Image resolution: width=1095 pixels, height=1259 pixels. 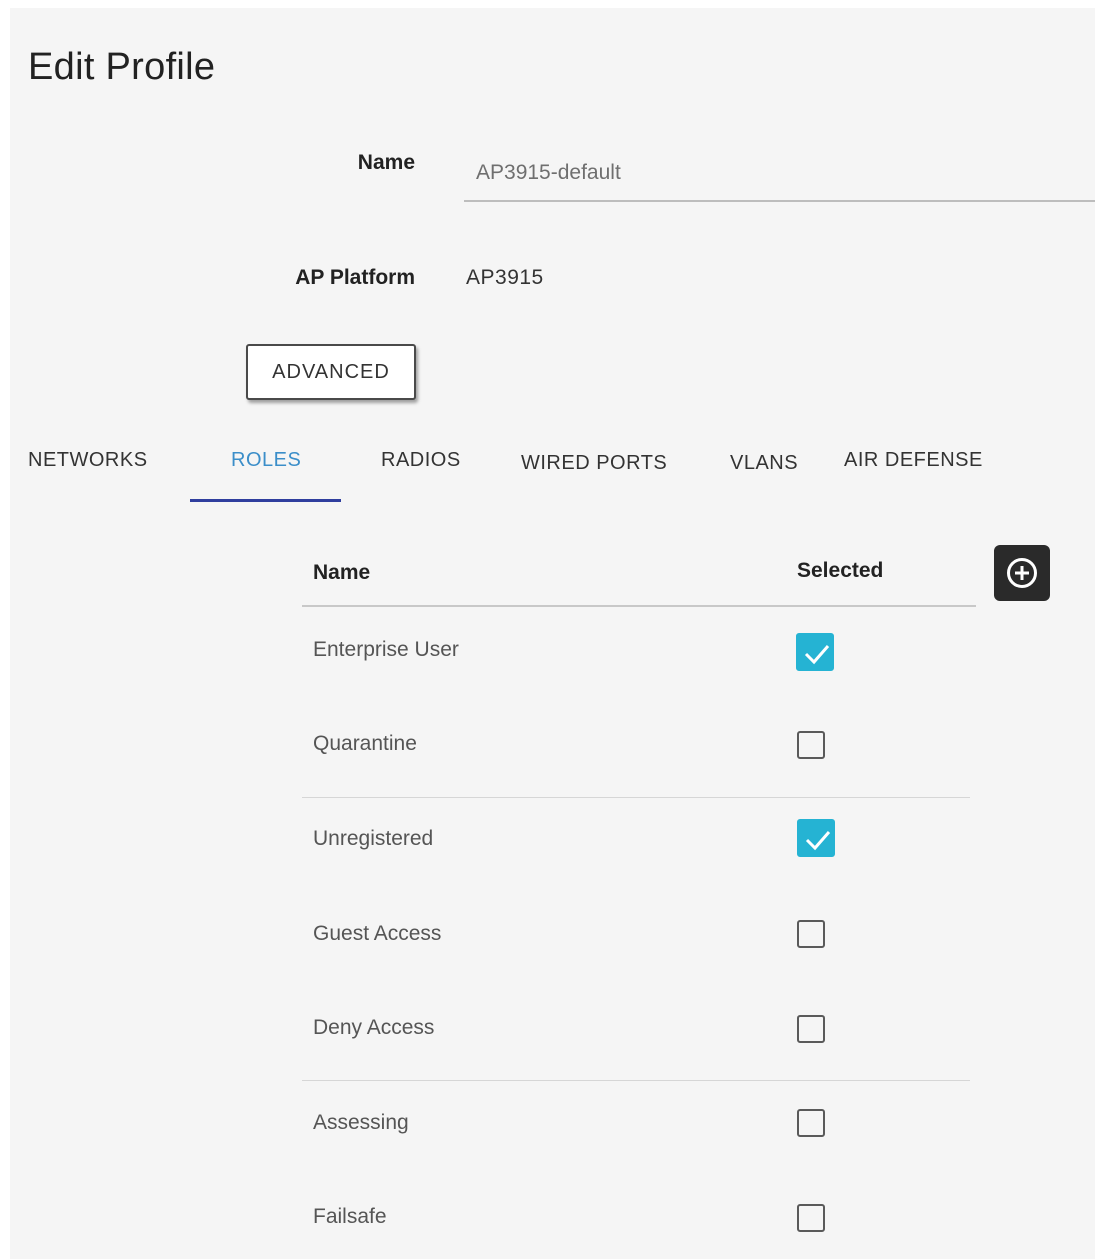 I want to click on checkbox-failsafe, so click(x=811, y=1218).